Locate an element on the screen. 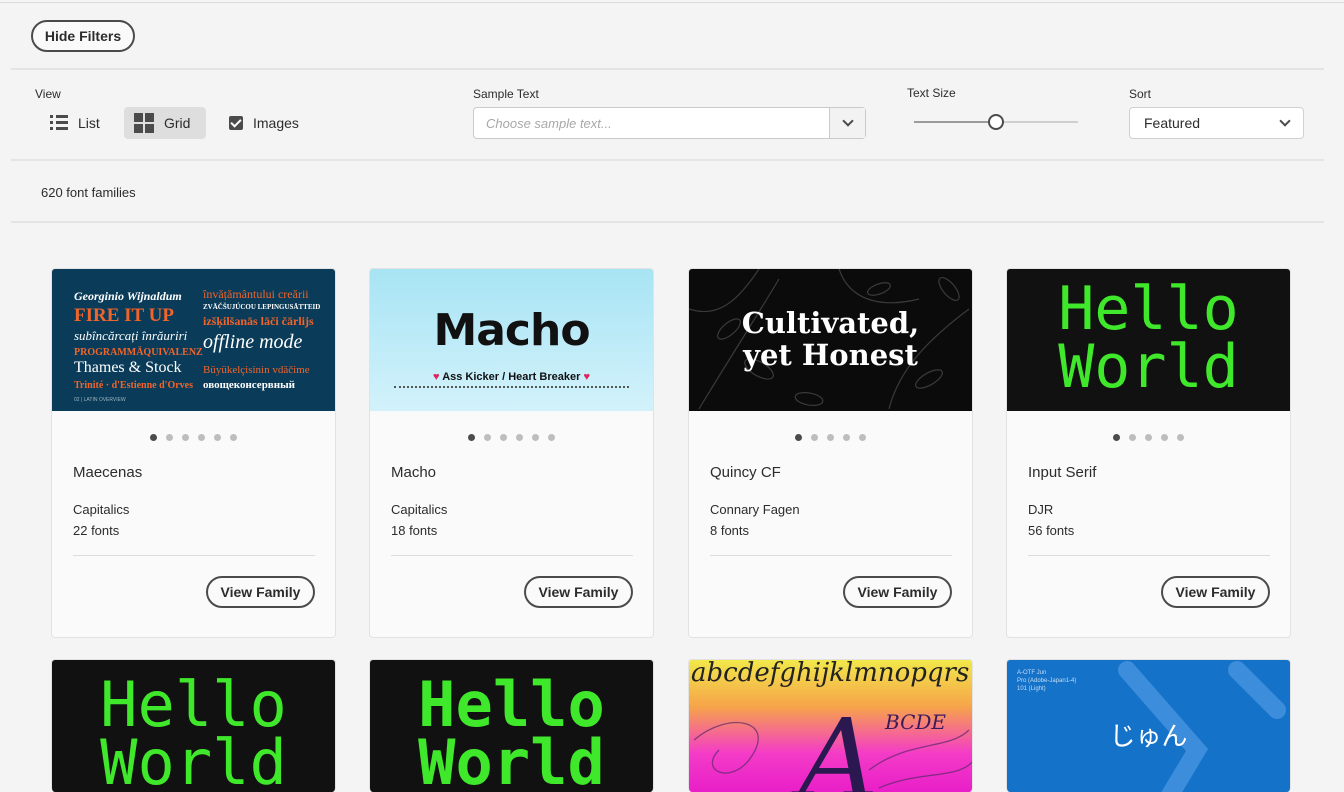 The height and width of the screenshot is (792, 1344). font-family-name: Macho is located at coordinates (413, 472).